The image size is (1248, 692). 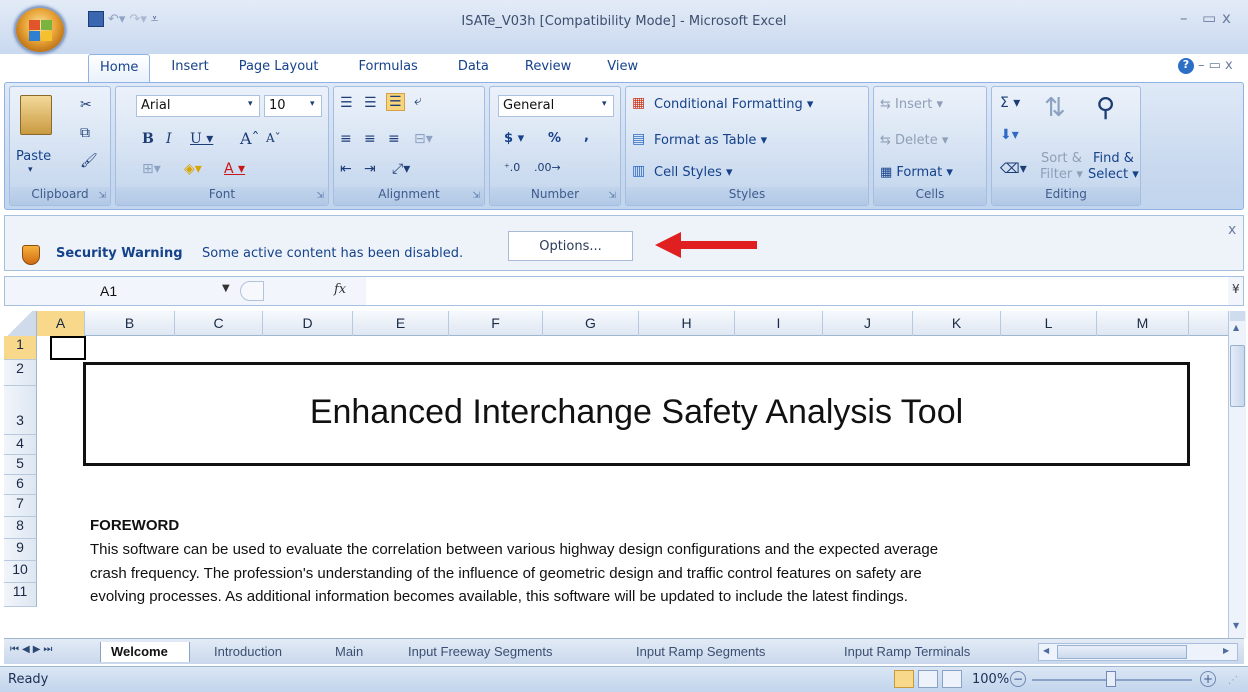 What do you see at coordinates (957, 323) in the screenshot?
I see `column-header: K` at bounding box center [957, 323].